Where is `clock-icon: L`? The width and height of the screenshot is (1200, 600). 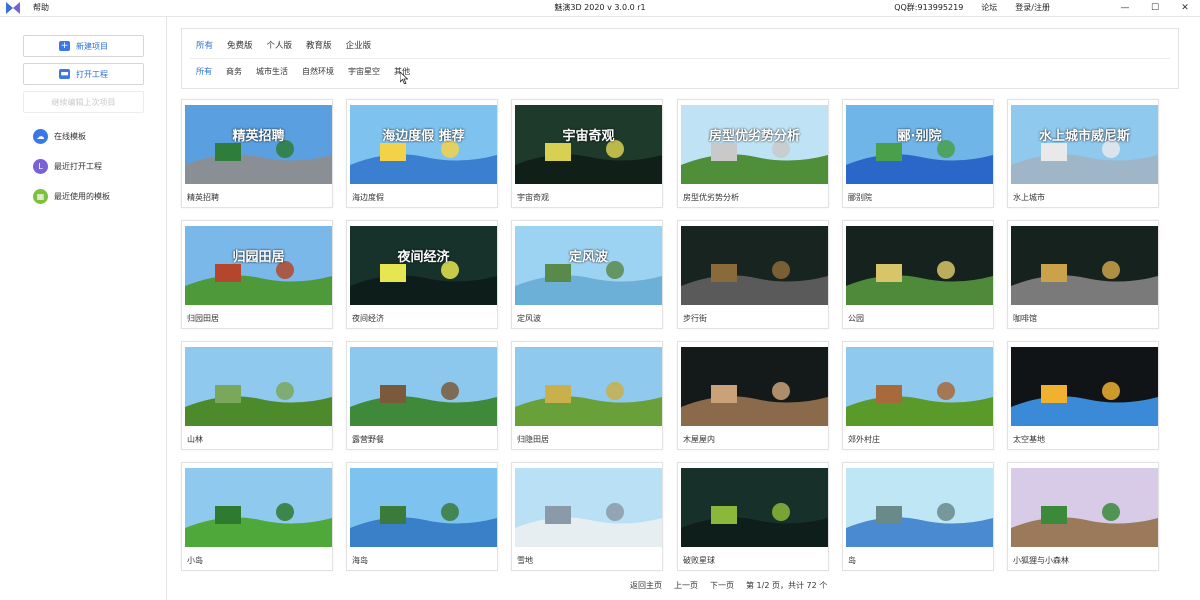 clock-icon: L is located at coordinates (40, 166).